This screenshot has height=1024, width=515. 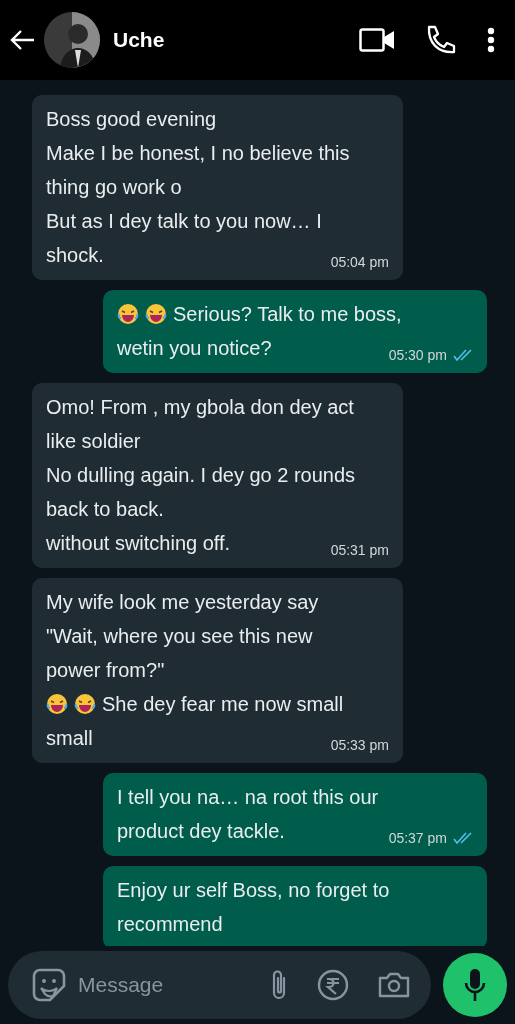 I want to click on more-options-icon, so click(x=491, y=40).